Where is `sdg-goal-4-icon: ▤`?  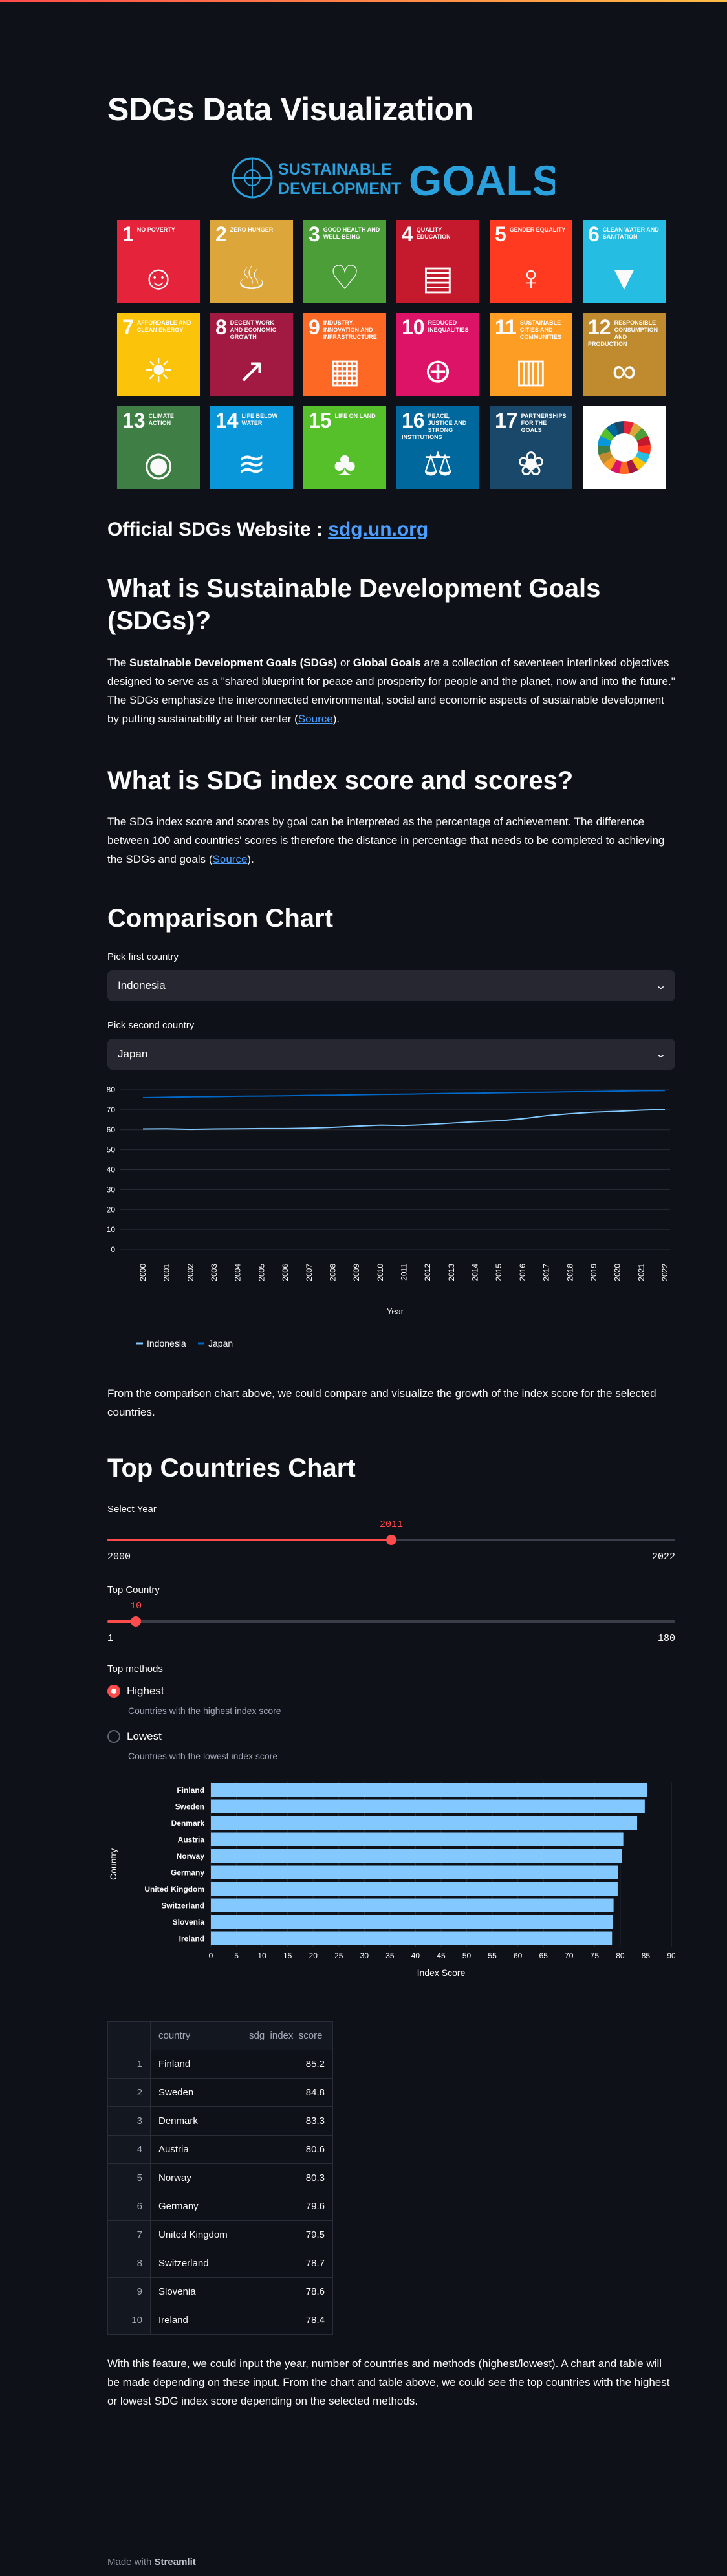
sdg-goal-4-icon: ▤ is located at coordinates (438, 278).